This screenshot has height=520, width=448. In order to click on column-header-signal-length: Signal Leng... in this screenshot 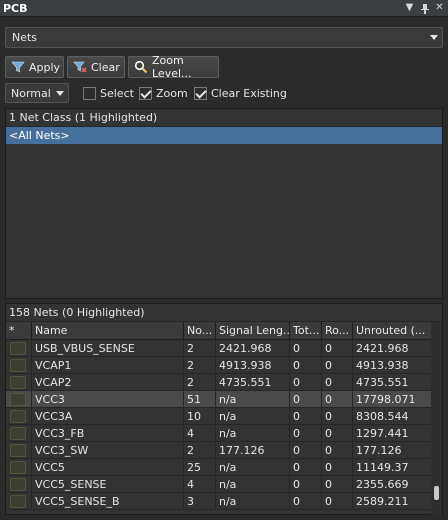, I will do `click(253, 330)`.